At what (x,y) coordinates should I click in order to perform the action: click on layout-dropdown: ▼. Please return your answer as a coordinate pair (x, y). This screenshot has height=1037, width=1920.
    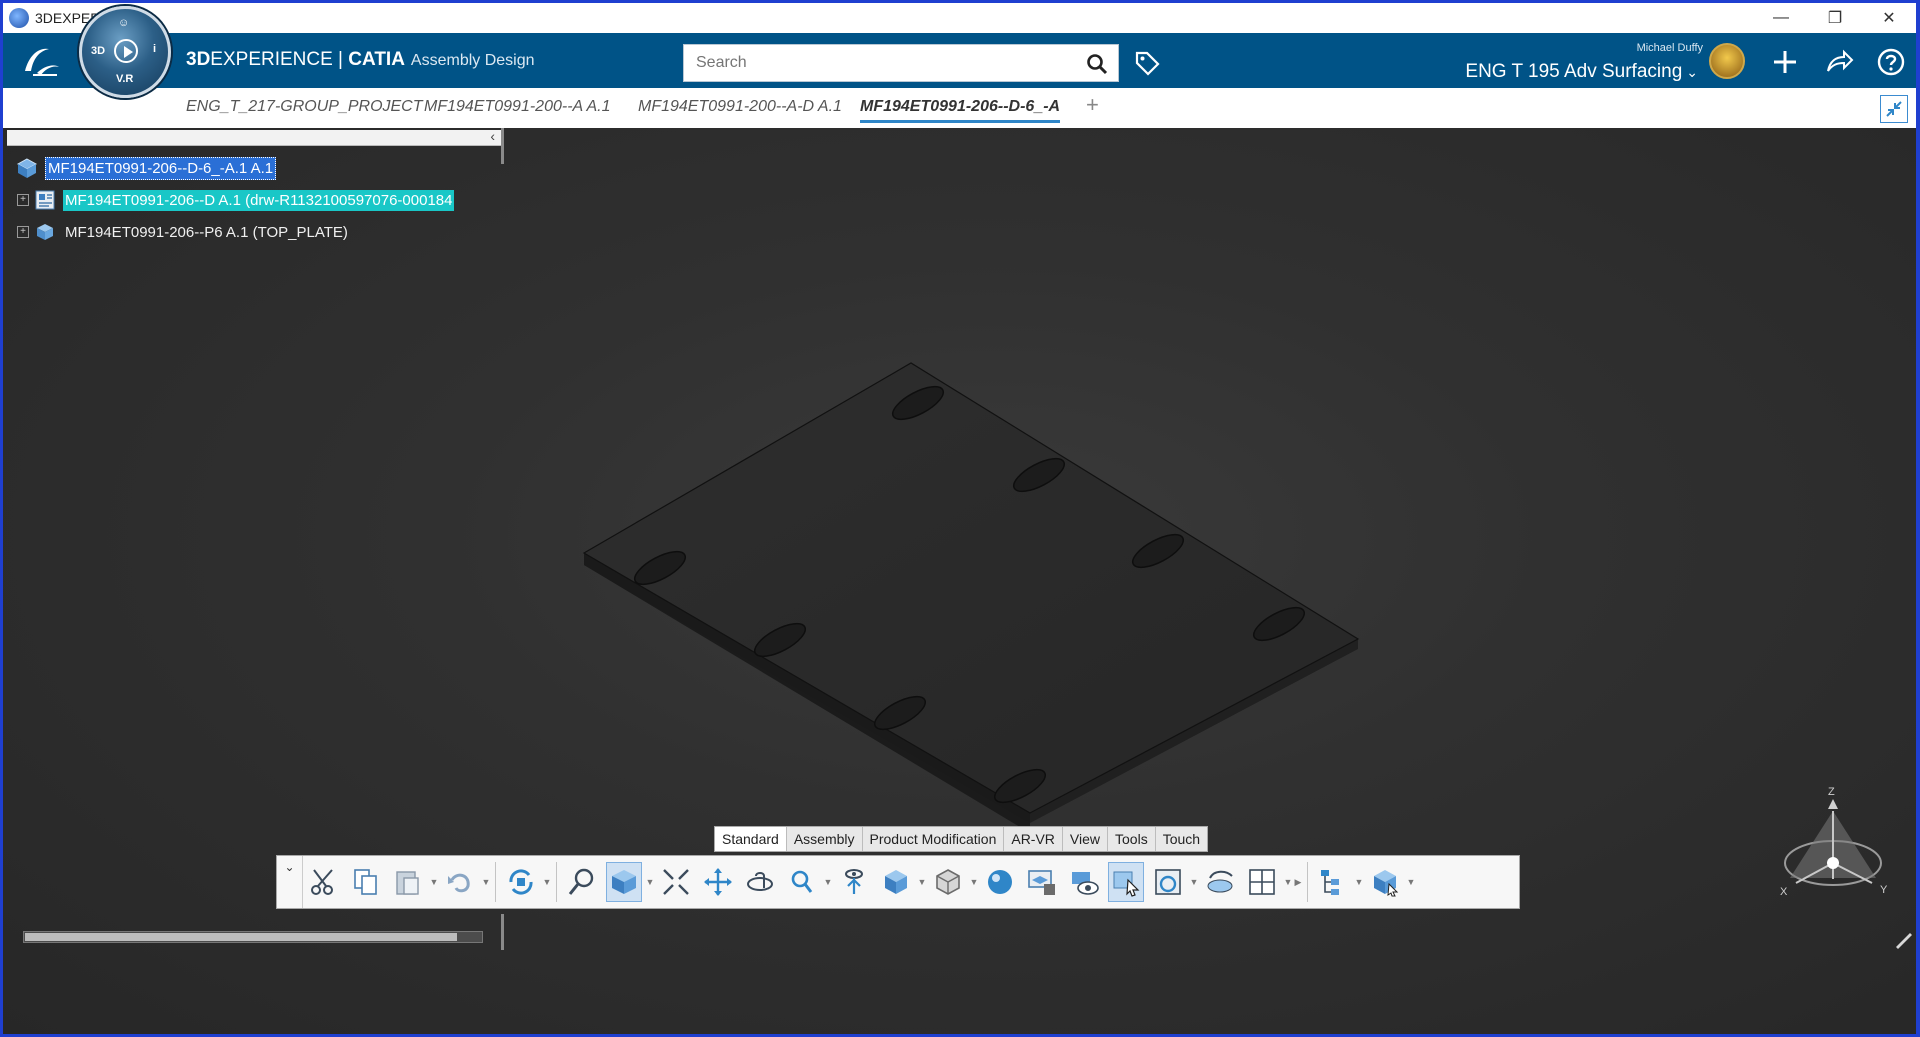
    Looking at the image, I should click on (1288, 882).